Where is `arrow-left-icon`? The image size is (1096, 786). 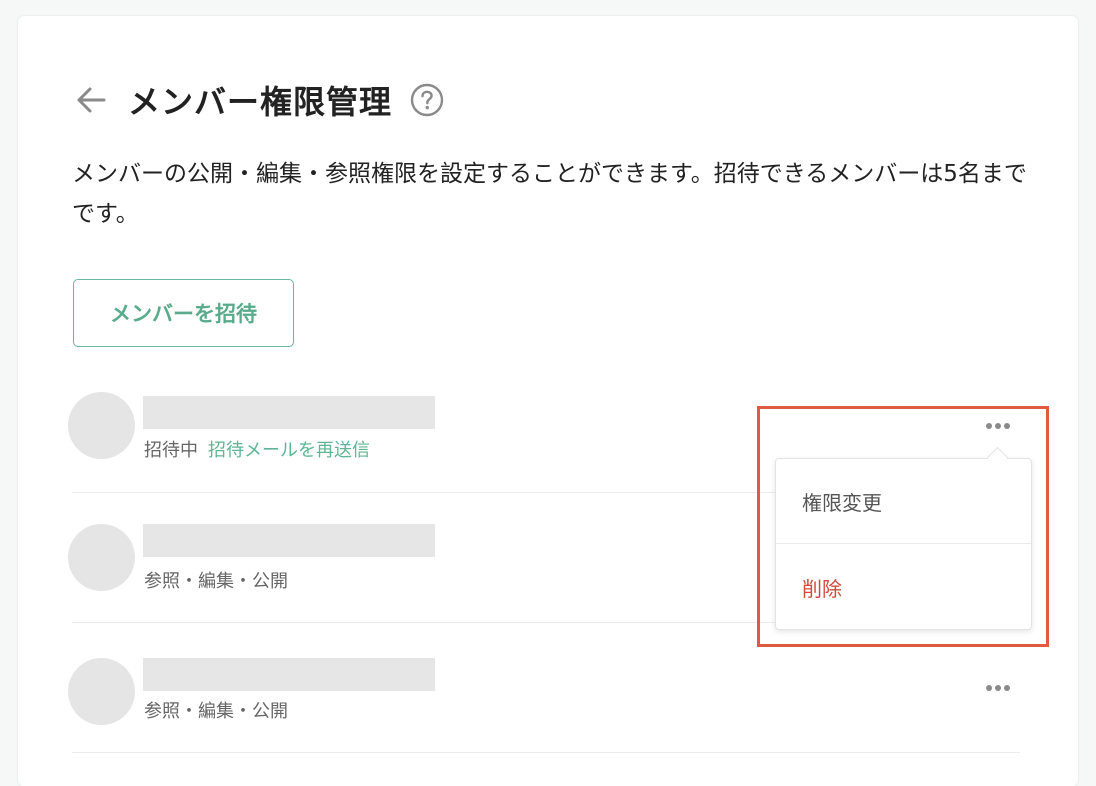 arrow-left-icon is located at coordinates (93, 100).